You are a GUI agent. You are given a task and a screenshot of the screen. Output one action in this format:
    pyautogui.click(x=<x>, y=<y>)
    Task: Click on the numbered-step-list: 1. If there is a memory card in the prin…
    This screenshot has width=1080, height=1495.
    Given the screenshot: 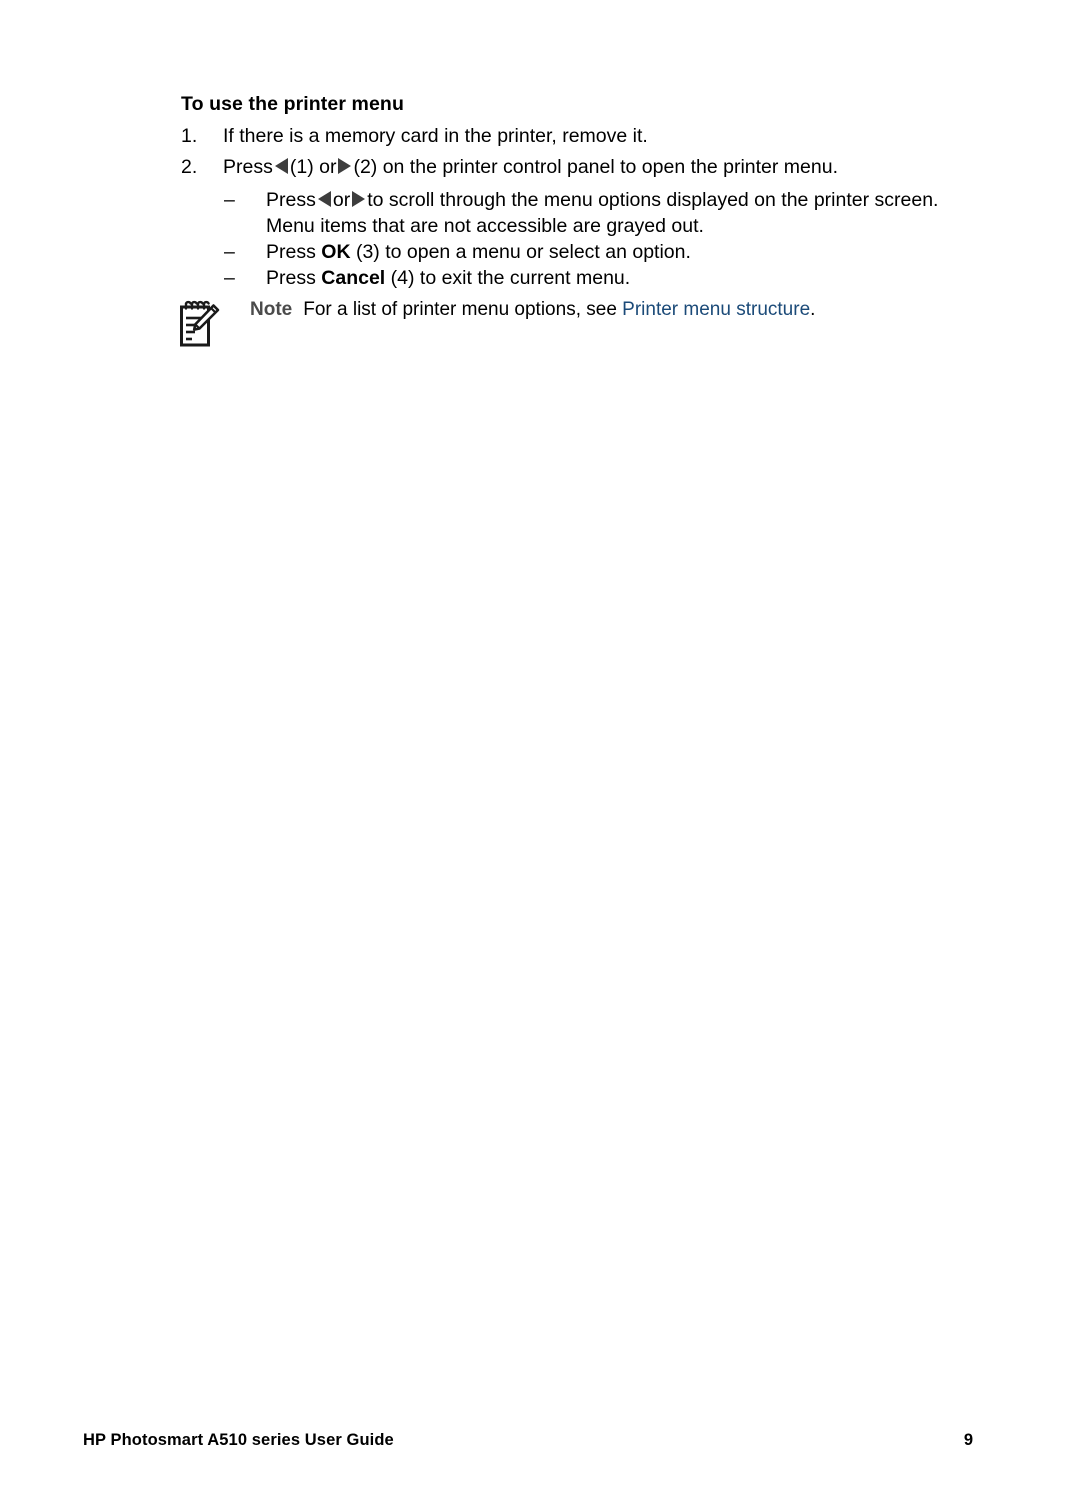 What is the action you would take?
    pyautogui.click(x=581, y=152)
    